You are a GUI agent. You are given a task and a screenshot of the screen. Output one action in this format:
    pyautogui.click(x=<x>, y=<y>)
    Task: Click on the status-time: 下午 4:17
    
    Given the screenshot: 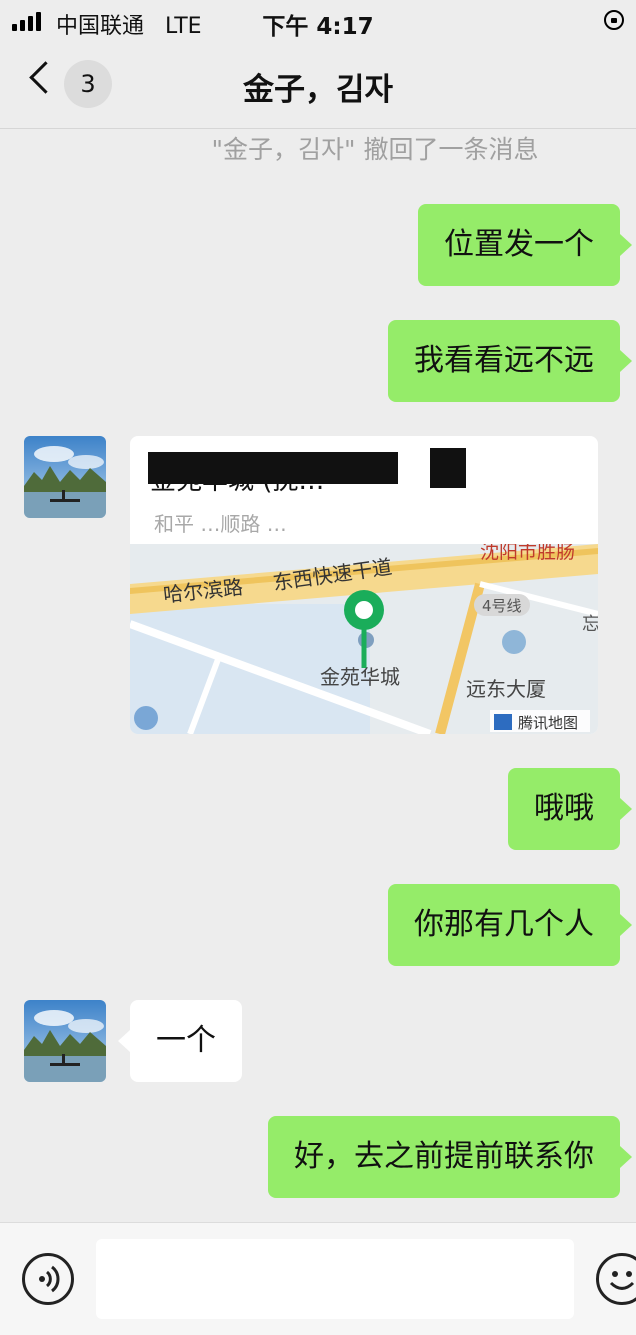 What is the action you would take?
    pyautogui.click(x=318, y=27)
    